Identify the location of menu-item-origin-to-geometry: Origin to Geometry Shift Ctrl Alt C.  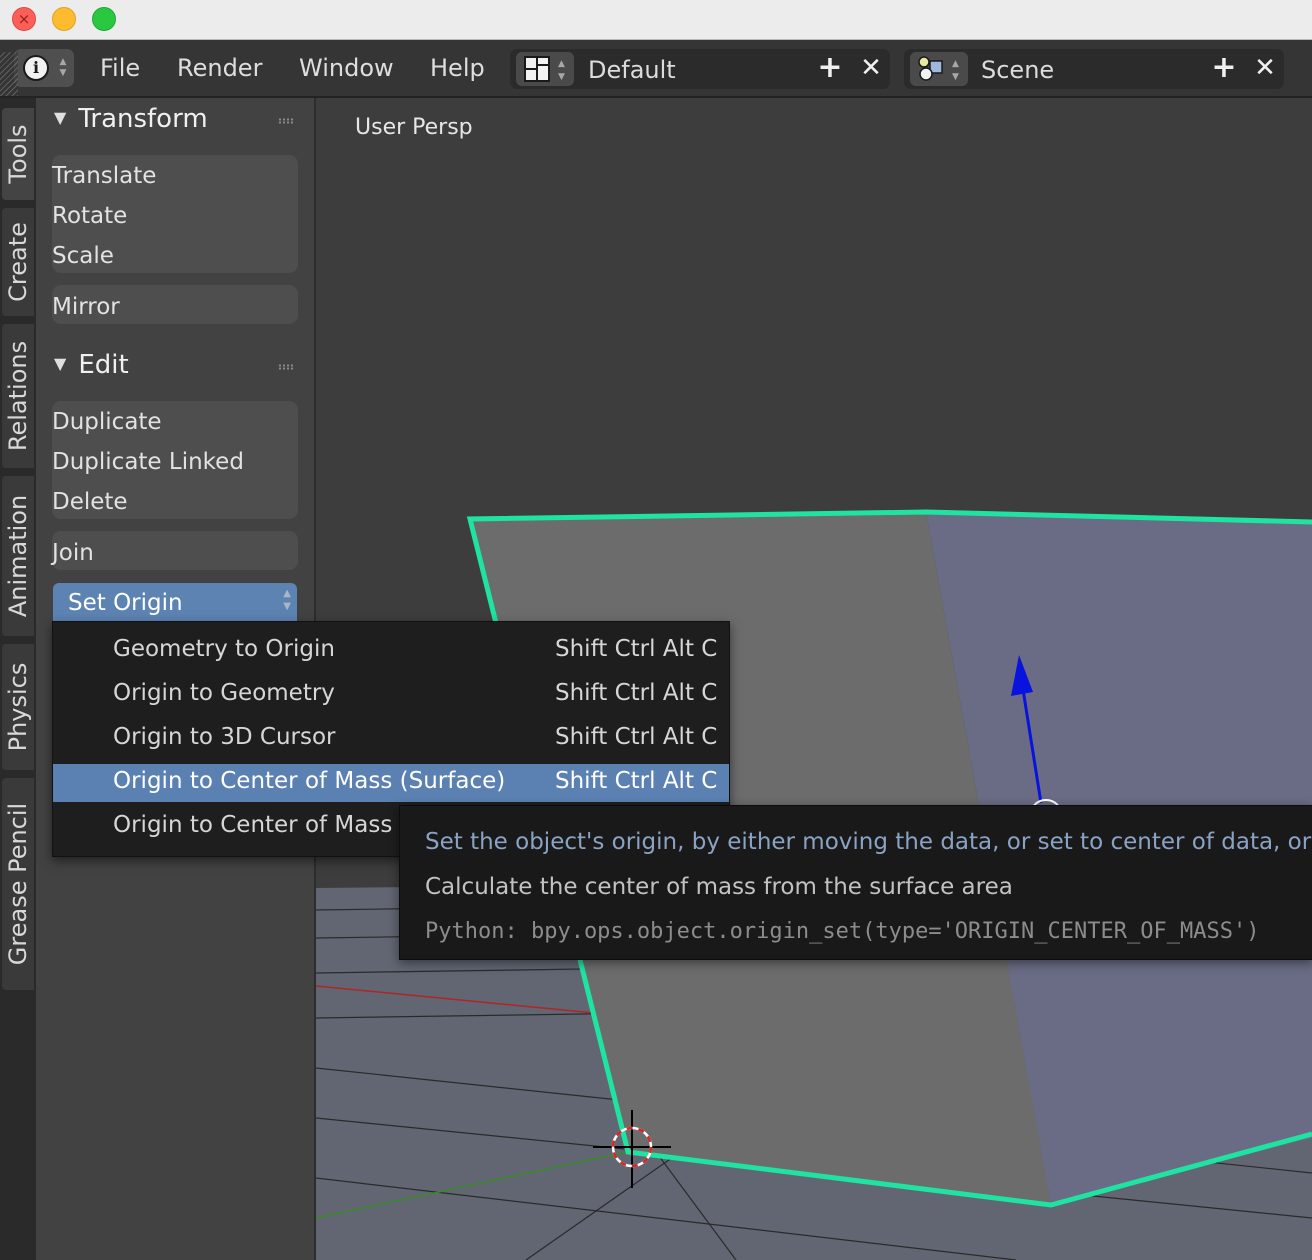
(391, 695).